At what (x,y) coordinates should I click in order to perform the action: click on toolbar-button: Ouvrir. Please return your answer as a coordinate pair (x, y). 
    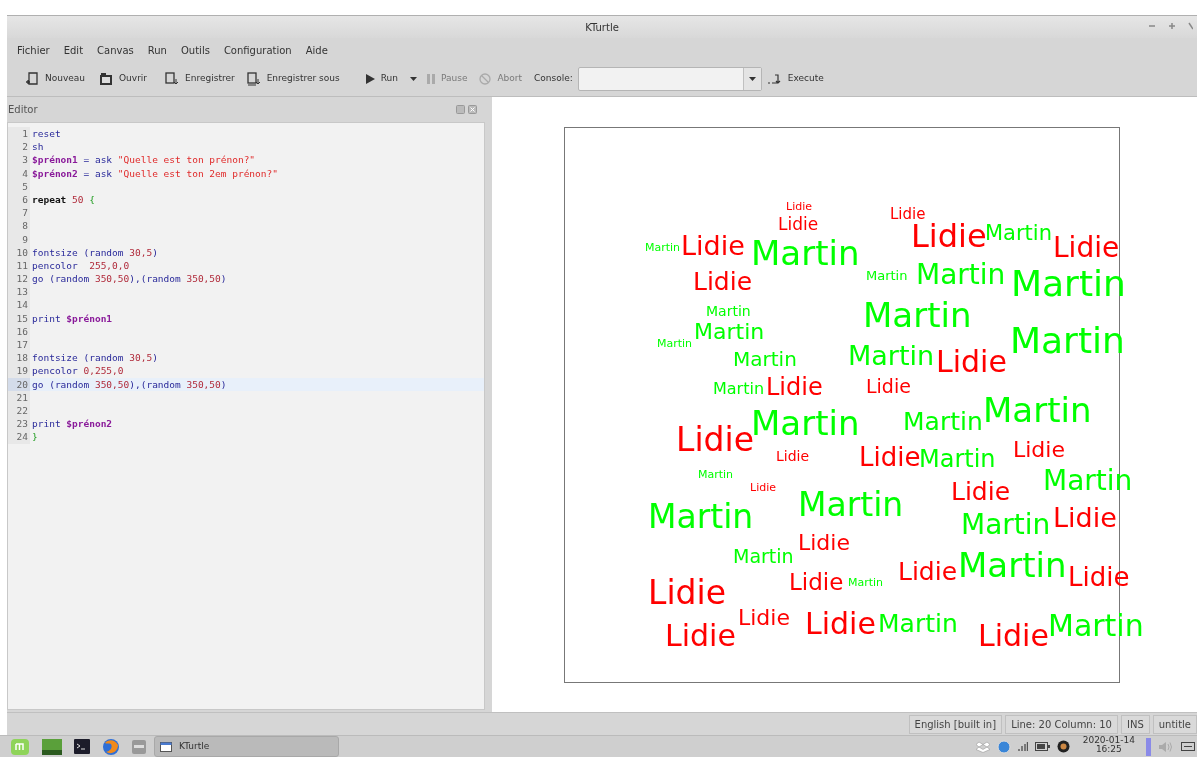
    Looking at the image, I should click on (123, 79).